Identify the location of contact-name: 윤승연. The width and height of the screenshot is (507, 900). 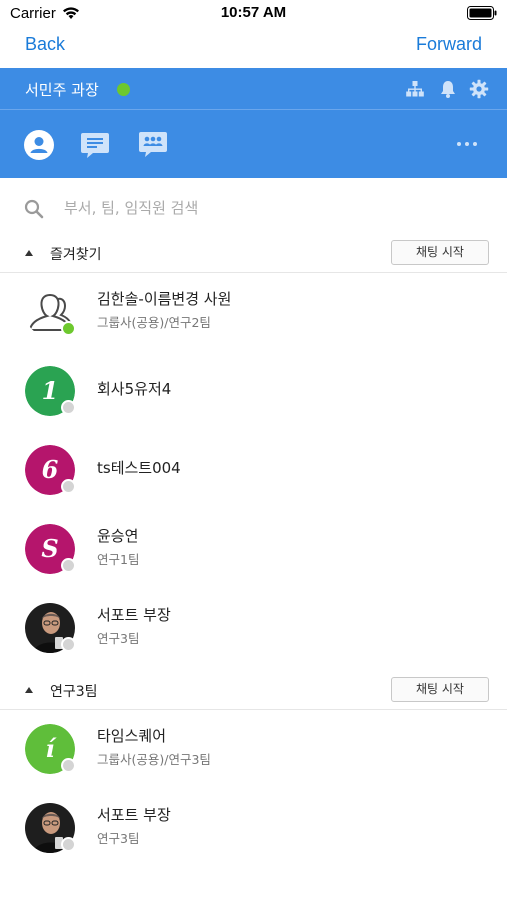
(118, 536).